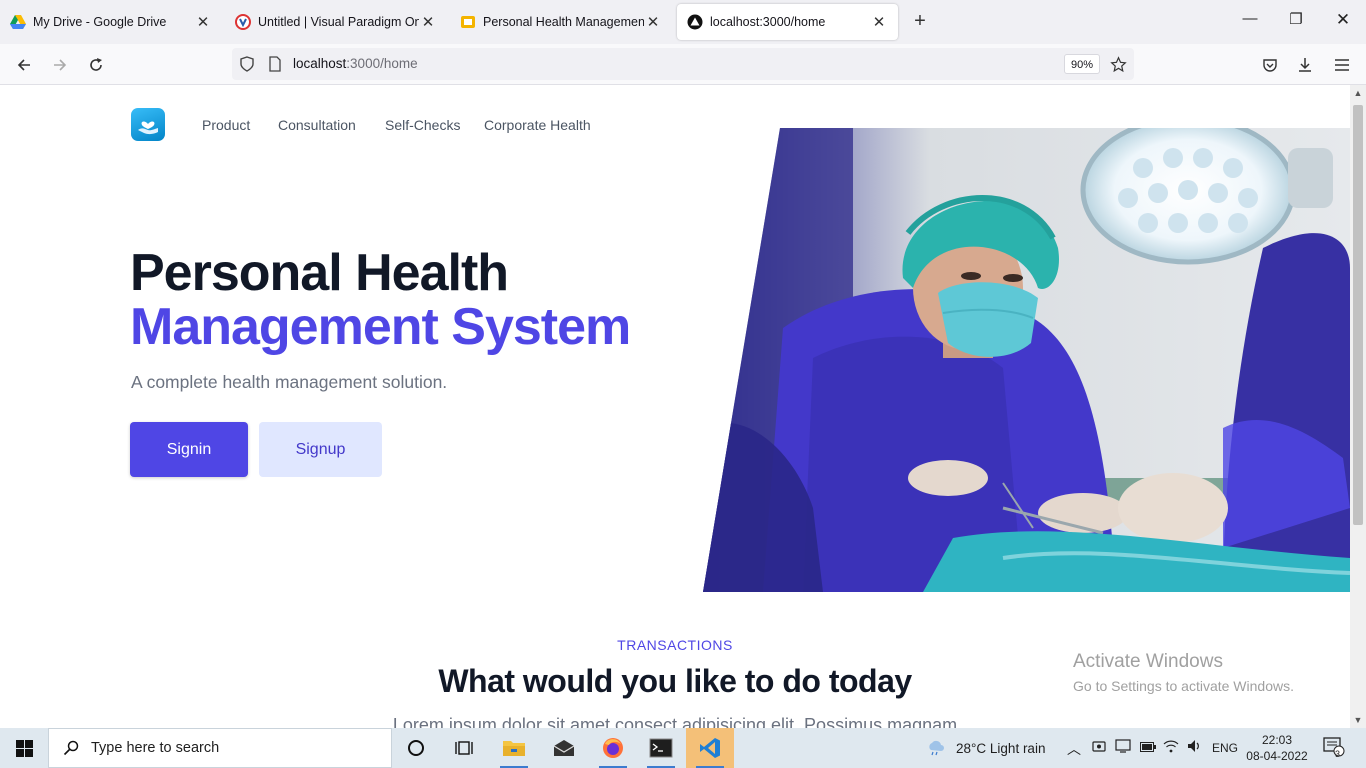 This screenshot has width=1366, height=768. I want to click on file-explorer-button, so click(514, 748).